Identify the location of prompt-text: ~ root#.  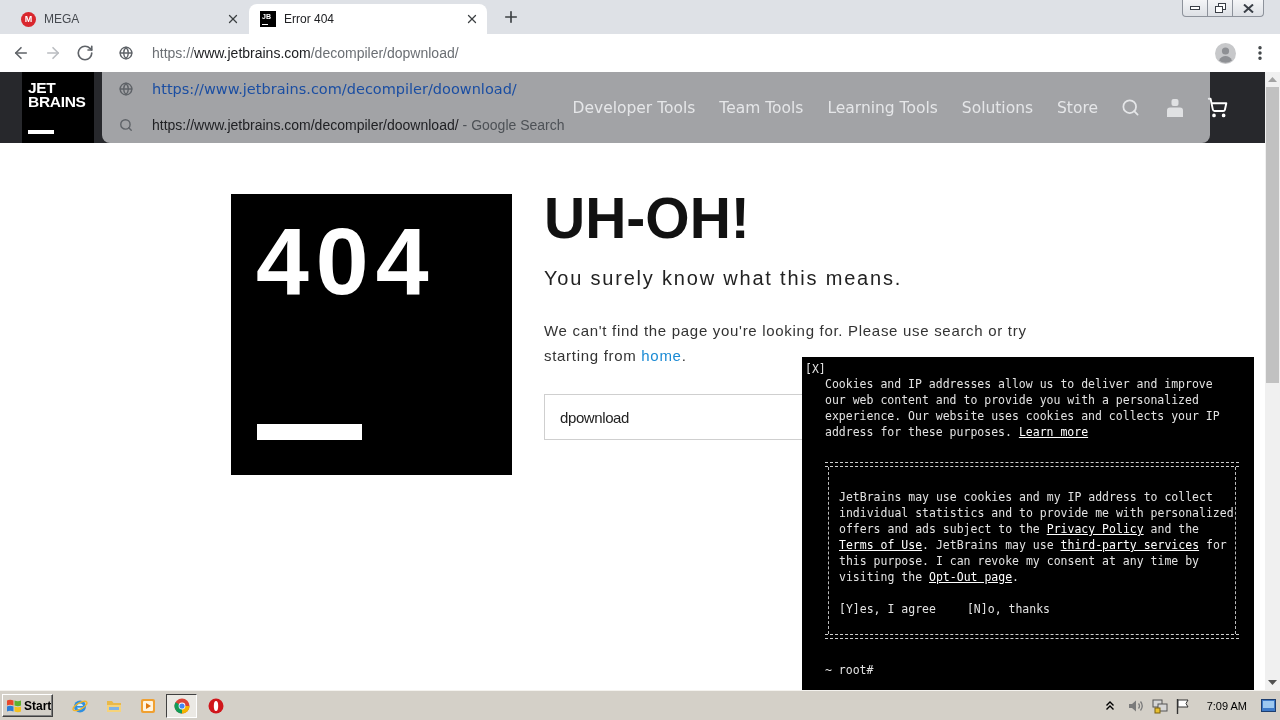
(849, 670).